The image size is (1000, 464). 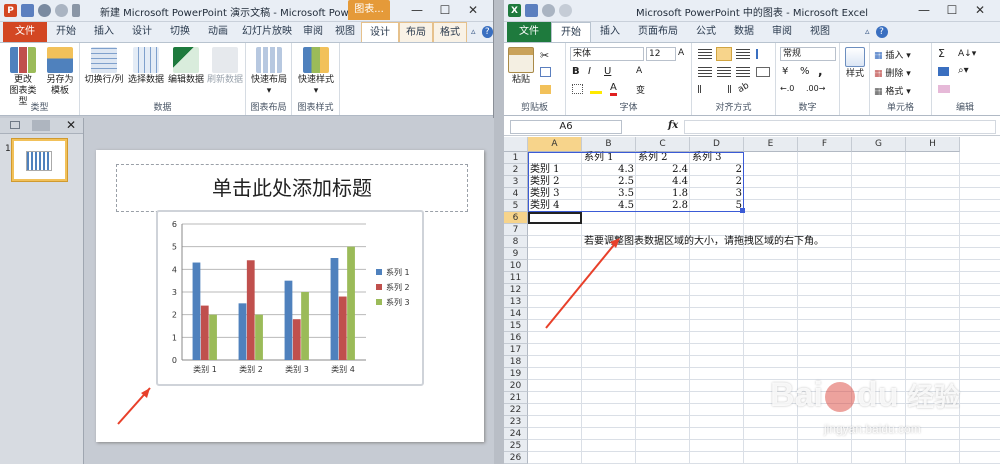 What do you see at coordinates (516, 410) in the screenshot?
I see `row-header: 22` at bounding box center [516, 410].